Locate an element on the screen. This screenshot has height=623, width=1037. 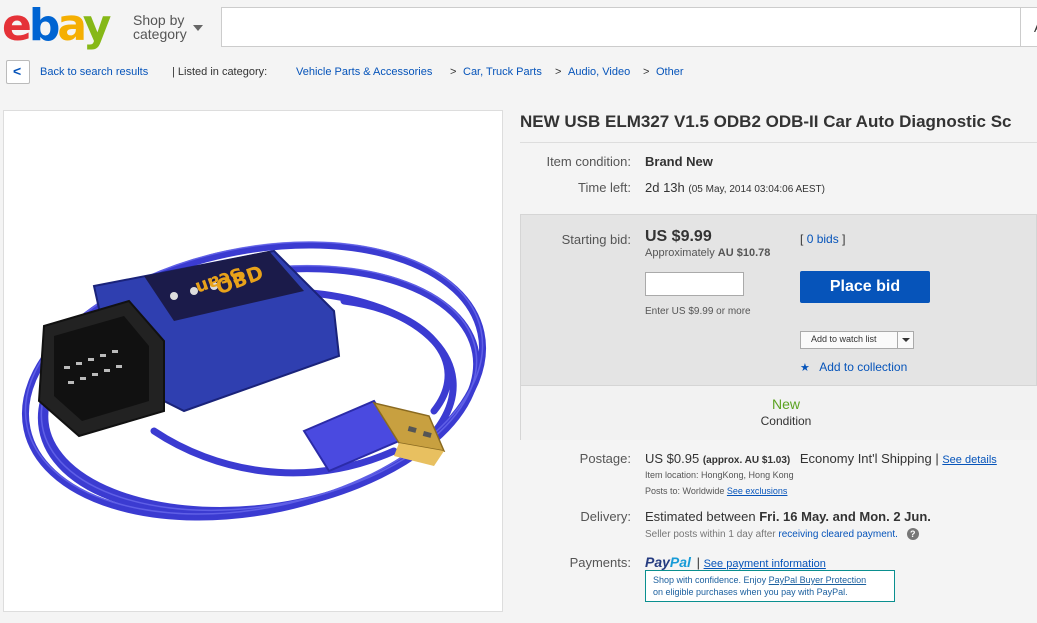
add-to-collection: ★ Add to collection is located at coordinates (853, 367).